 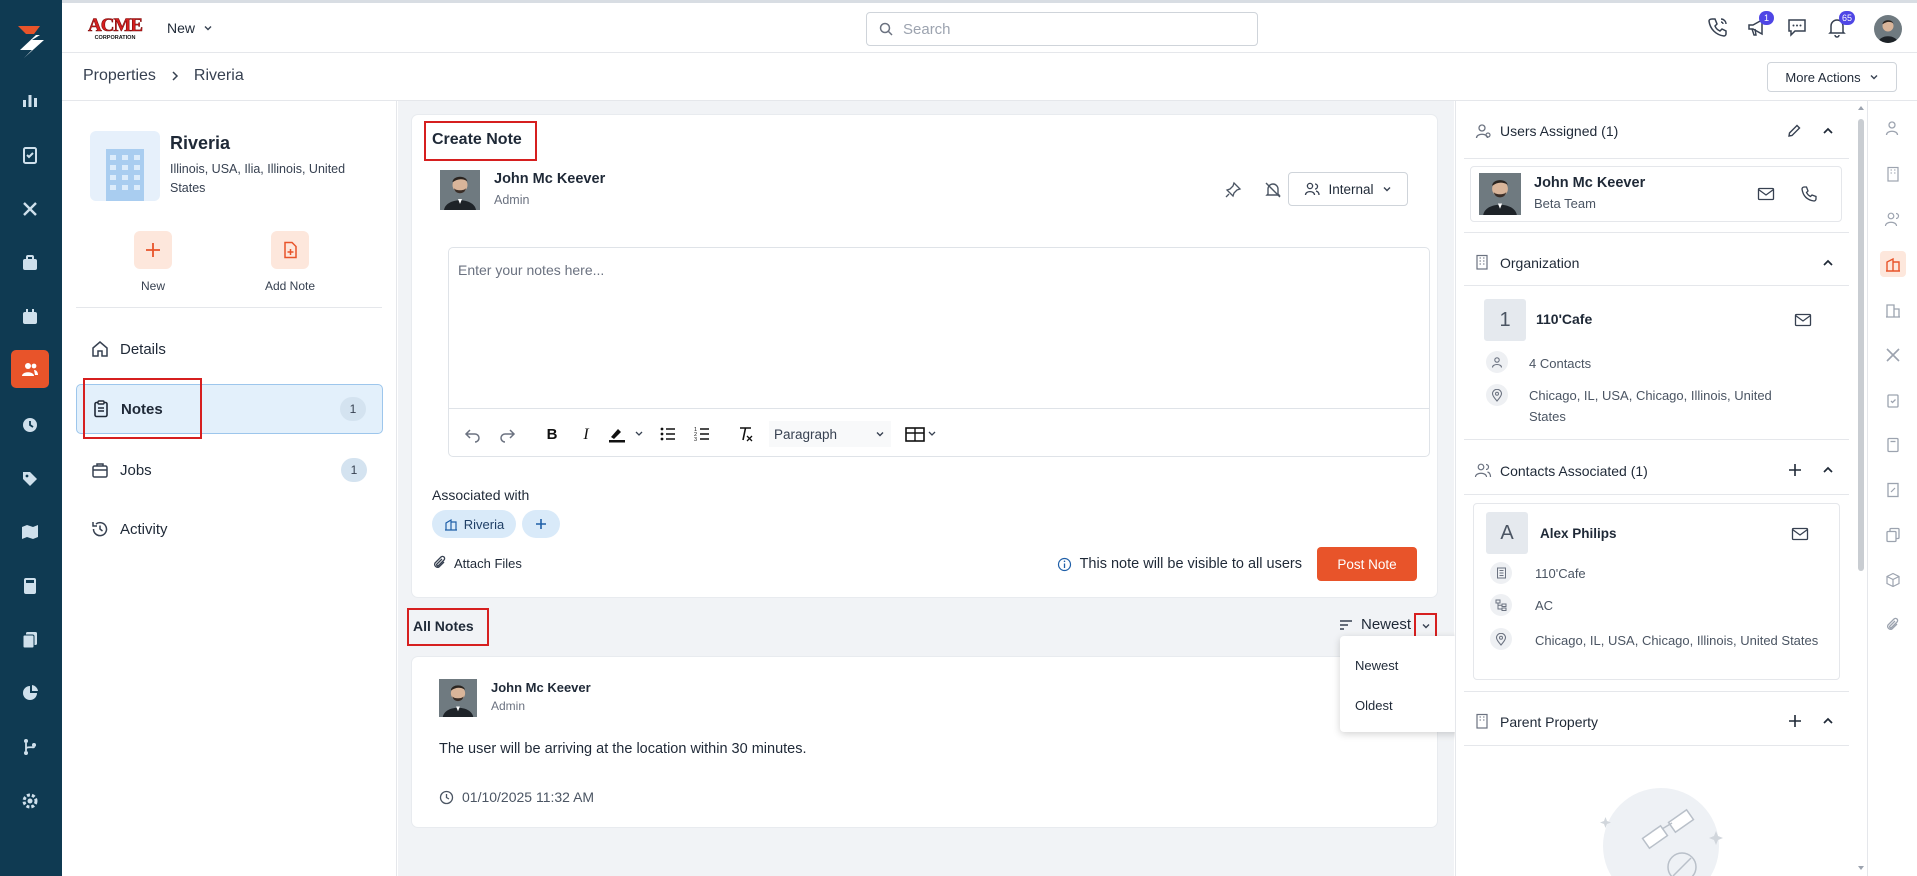 I want to click on redo-icon, so click(x=508, y=434).